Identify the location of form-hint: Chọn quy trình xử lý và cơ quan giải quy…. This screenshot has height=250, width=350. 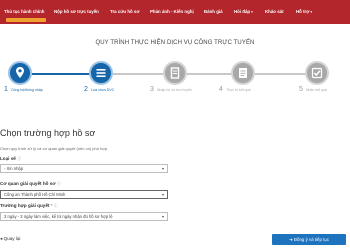
(54, 148).